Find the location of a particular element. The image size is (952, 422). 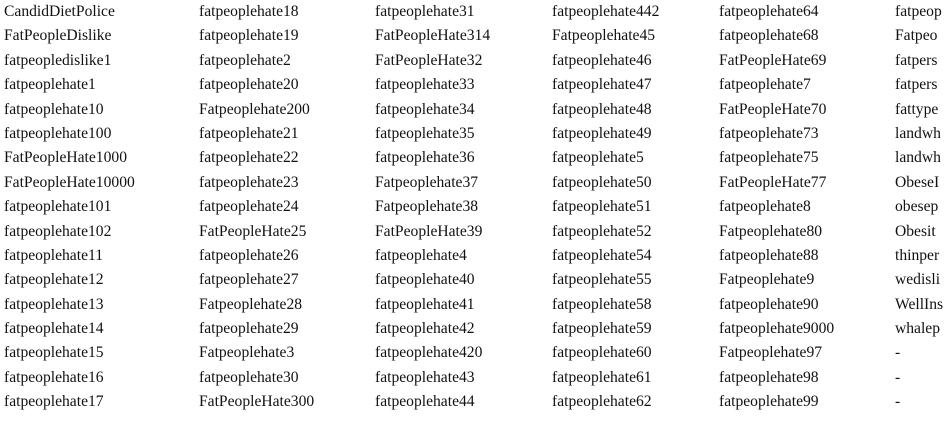

table-cell: ObeseI is located at coordinates (917, 182).